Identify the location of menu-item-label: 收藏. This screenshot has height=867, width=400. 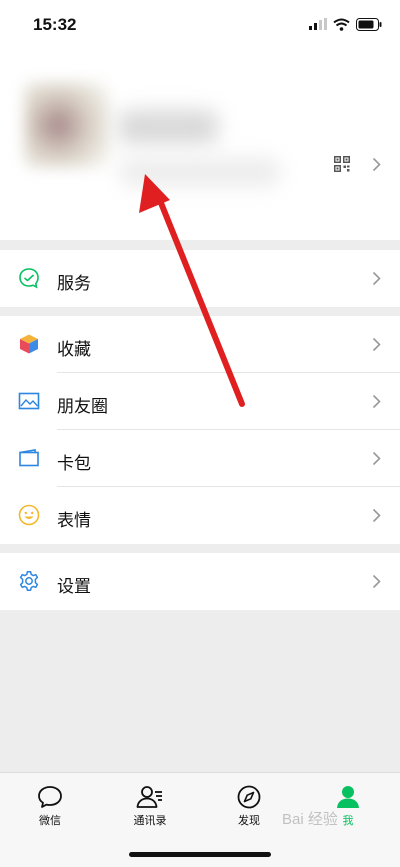
(74, 349).